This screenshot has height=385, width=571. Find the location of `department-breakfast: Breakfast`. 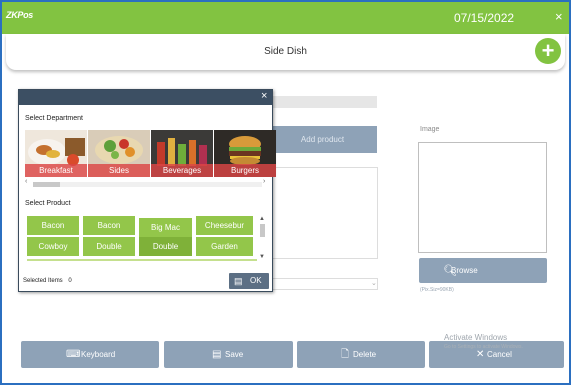

department-breakfast: Breakfast is located at coordinates (56, 153).